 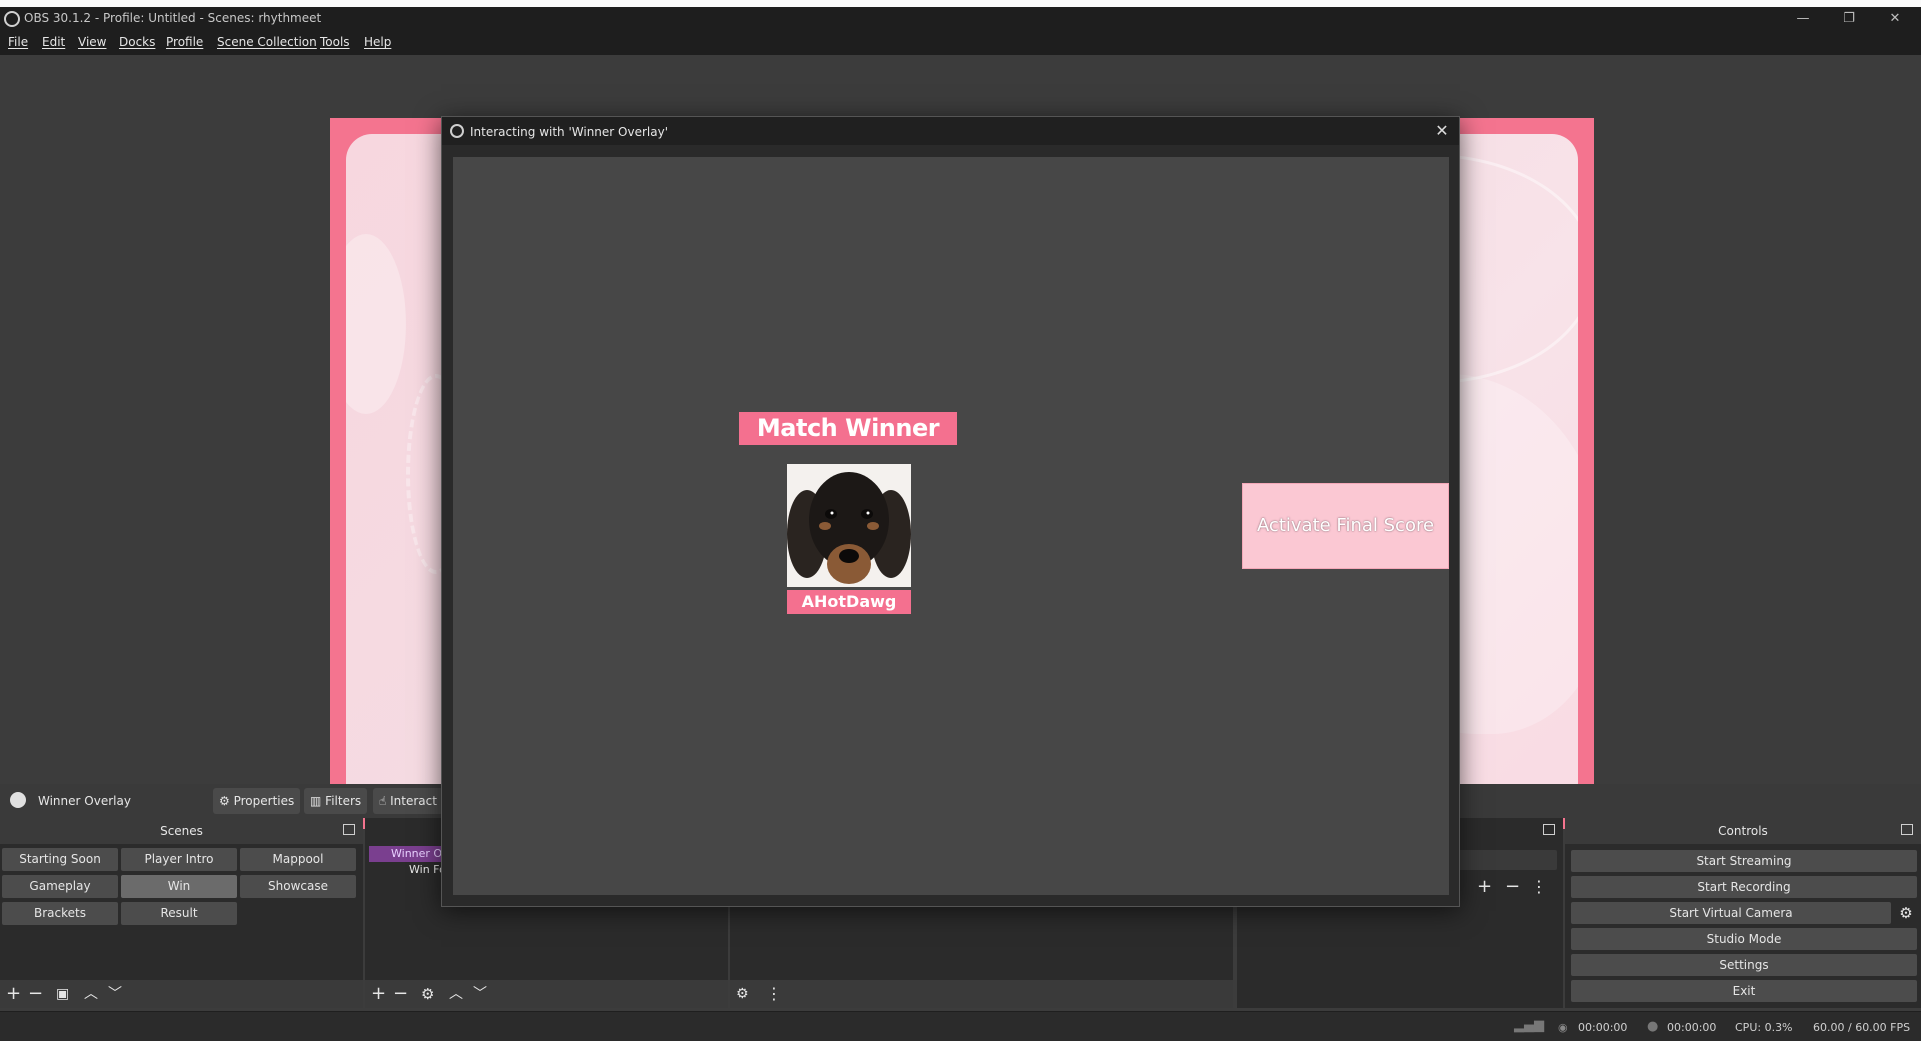 What do you see at coordinates (18, 42) in the screenshot?
I see `menu-file: File` at bounding box center [18, 42].